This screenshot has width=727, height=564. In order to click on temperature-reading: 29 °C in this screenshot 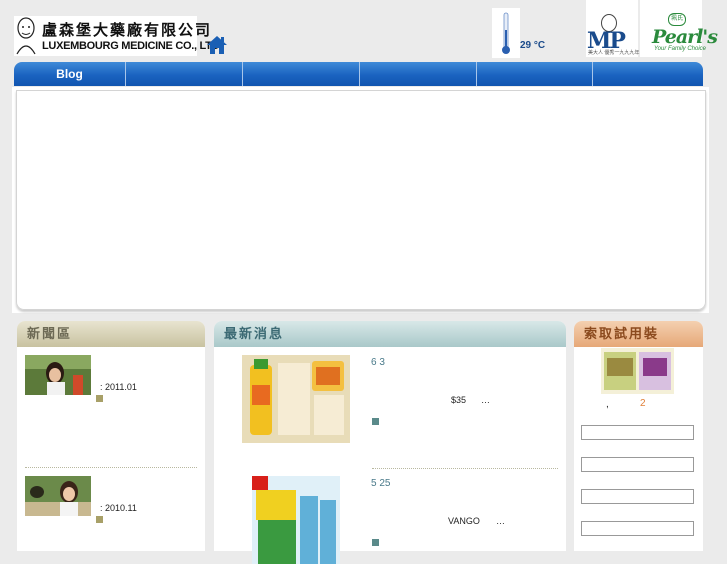, I will do `click(533, 45)`.